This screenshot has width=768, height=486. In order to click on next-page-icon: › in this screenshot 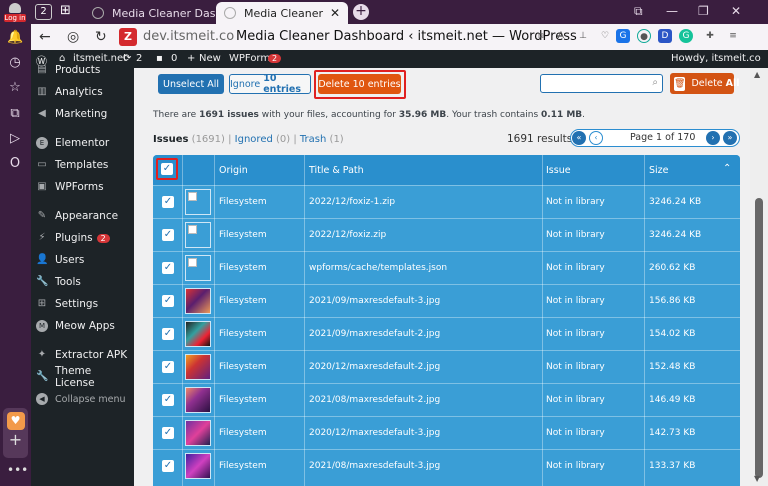, I will do `click(713, 138)`.